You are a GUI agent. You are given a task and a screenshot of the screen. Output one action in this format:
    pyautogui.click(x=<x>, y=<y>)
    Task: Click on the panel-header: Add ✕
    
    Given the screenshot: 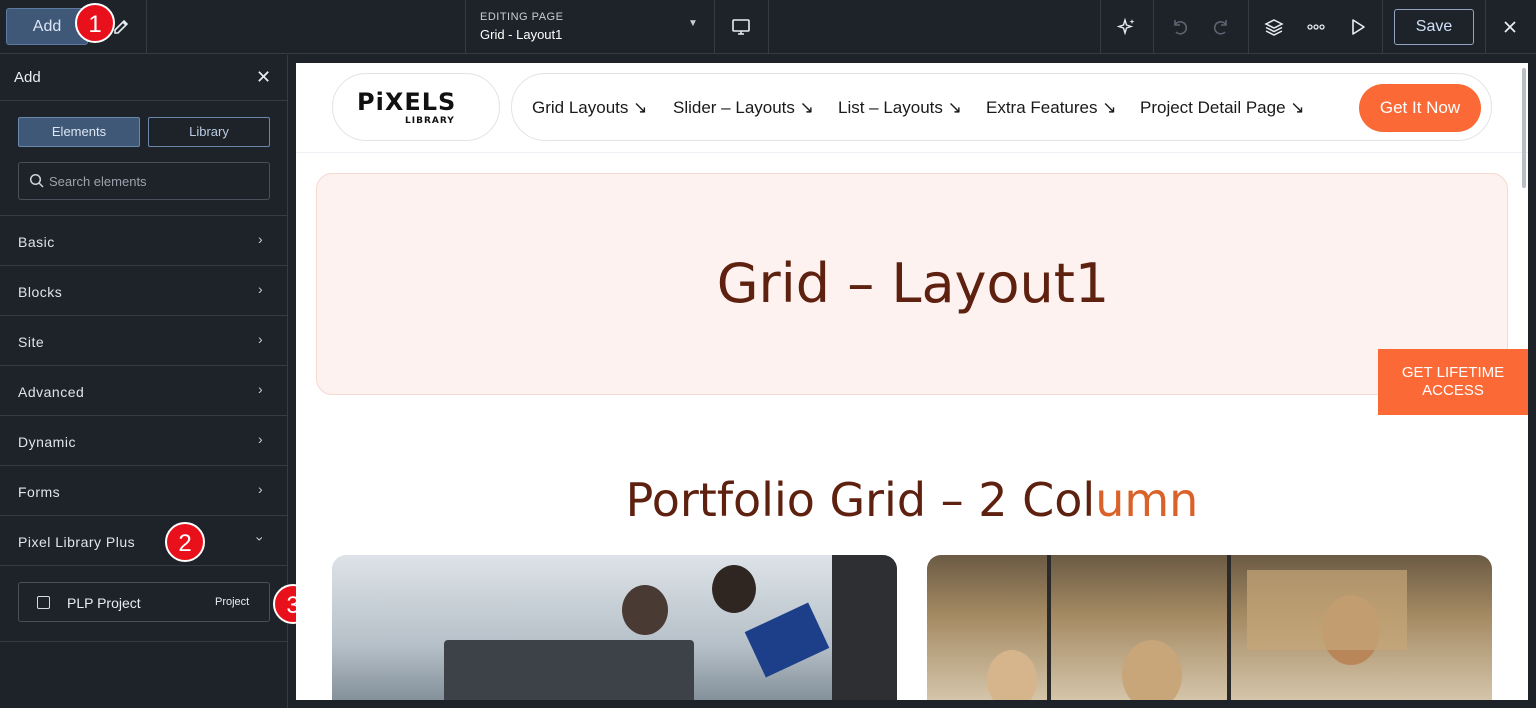 What is the action you would take?
    pyautogui.click(x=143, y=78)
    